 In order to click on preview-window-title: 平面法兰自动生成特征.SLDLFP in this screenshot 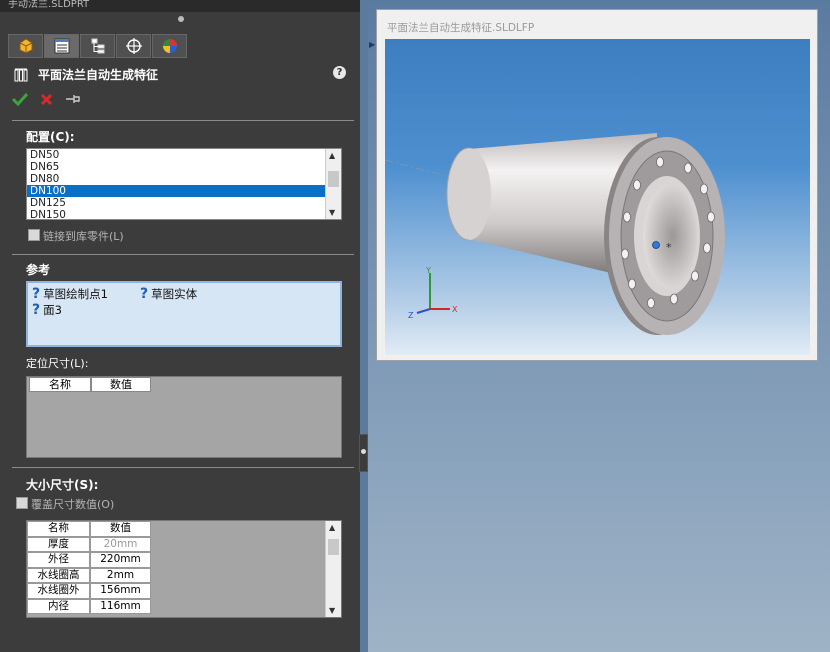, I will do `click(461, 28)`.